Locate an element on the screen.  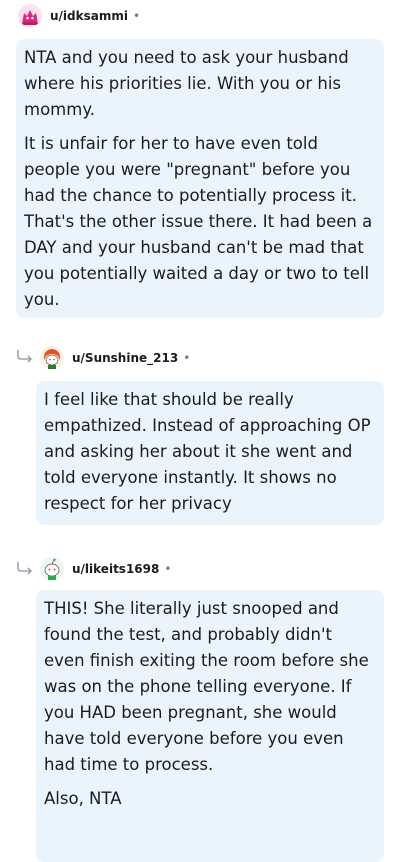
comment-header: u/idksammi • is located at coordinates (79, 16).